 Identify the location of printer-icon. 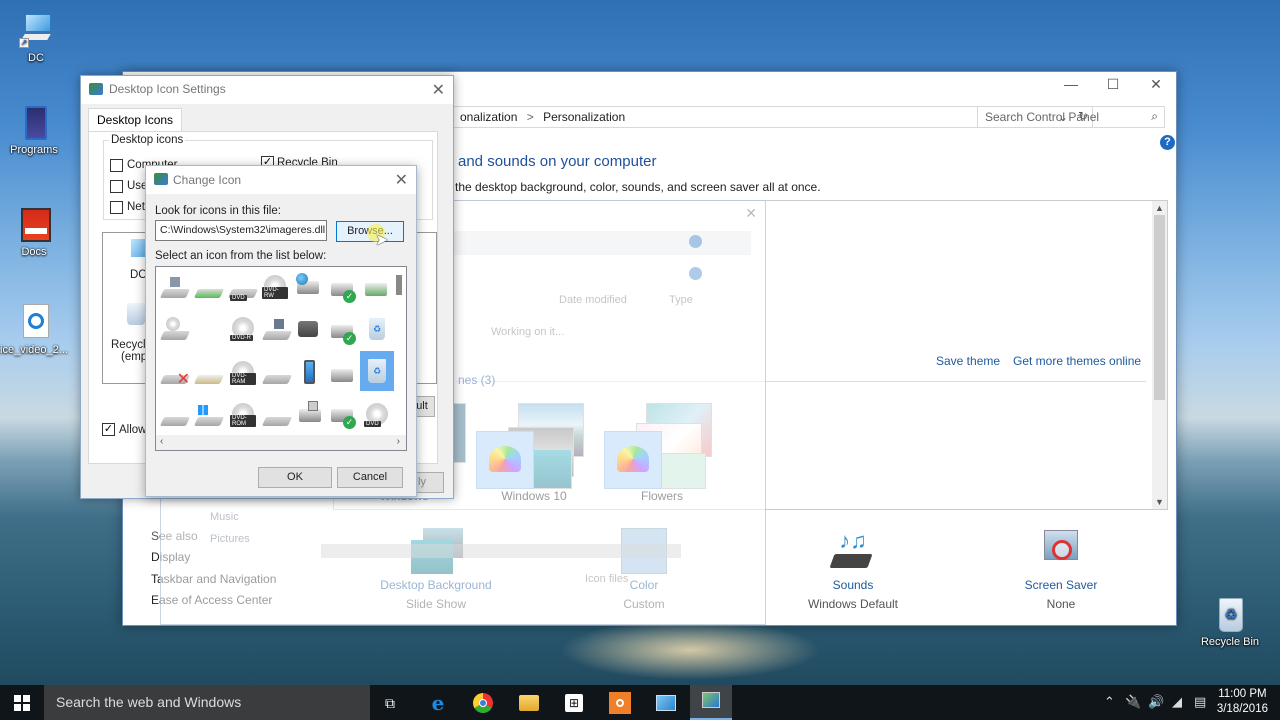
(342, 375).